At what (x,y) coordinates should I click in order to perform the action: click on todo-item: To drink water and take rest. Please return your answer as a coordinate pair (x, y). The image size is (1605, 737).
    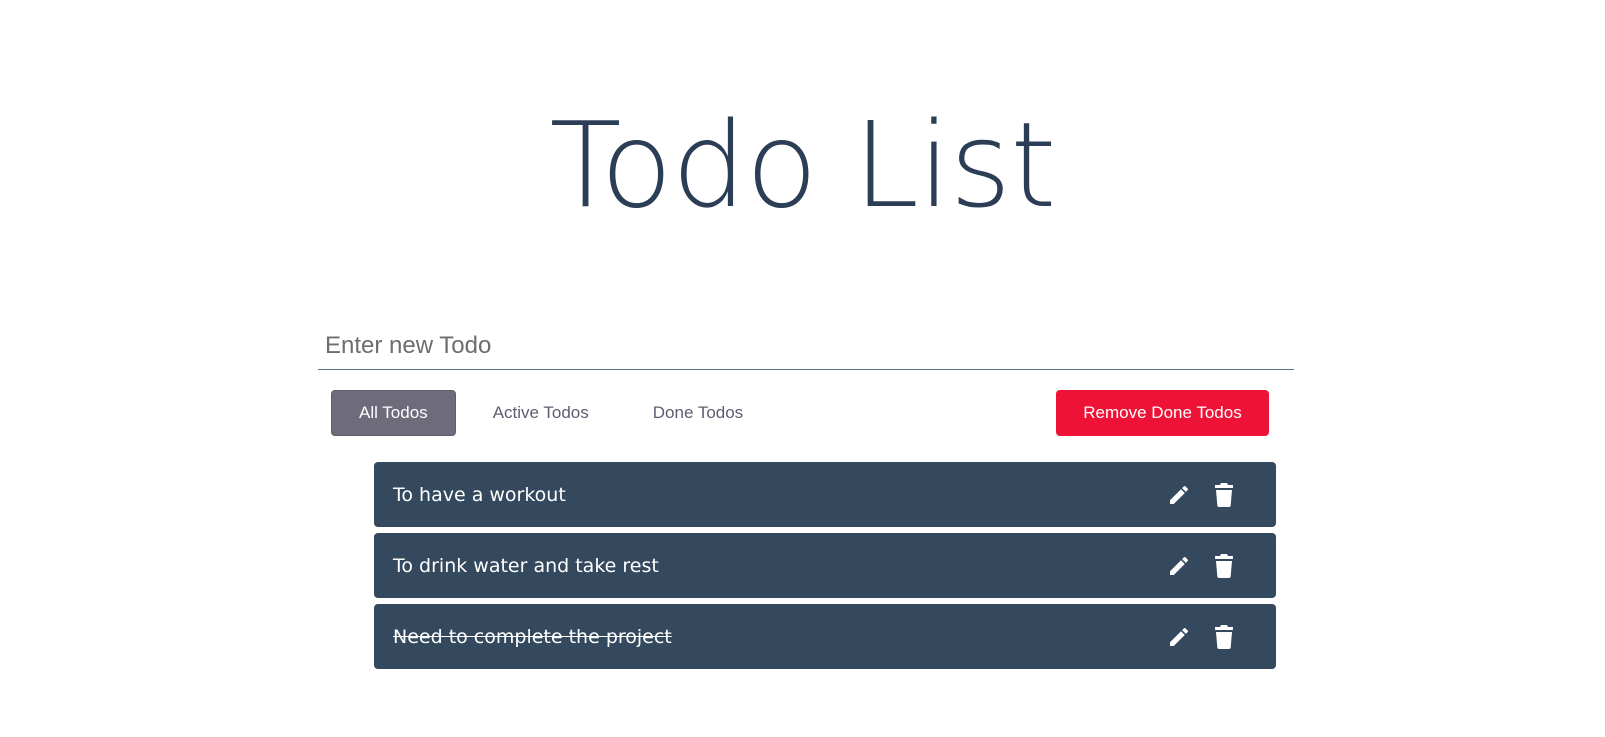
    Looking at the image, I should click on (825, 565).